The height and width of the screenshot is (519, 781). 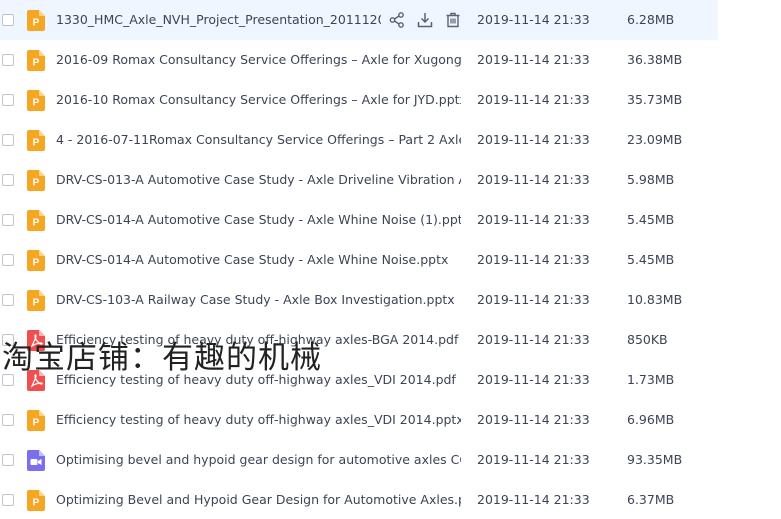 I want to click on download-icon, so click(x=425, y=20).